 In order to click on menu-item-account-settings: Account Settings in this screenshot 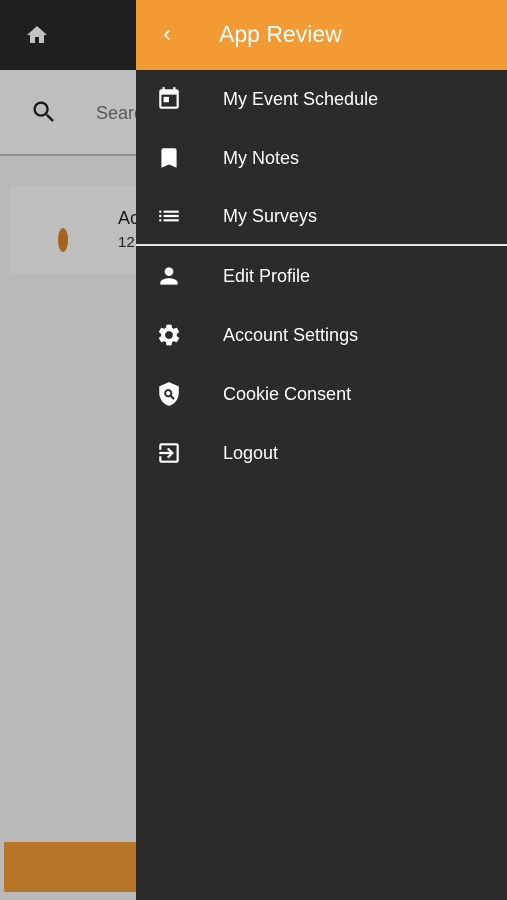, I will do `click(321, 335)`.